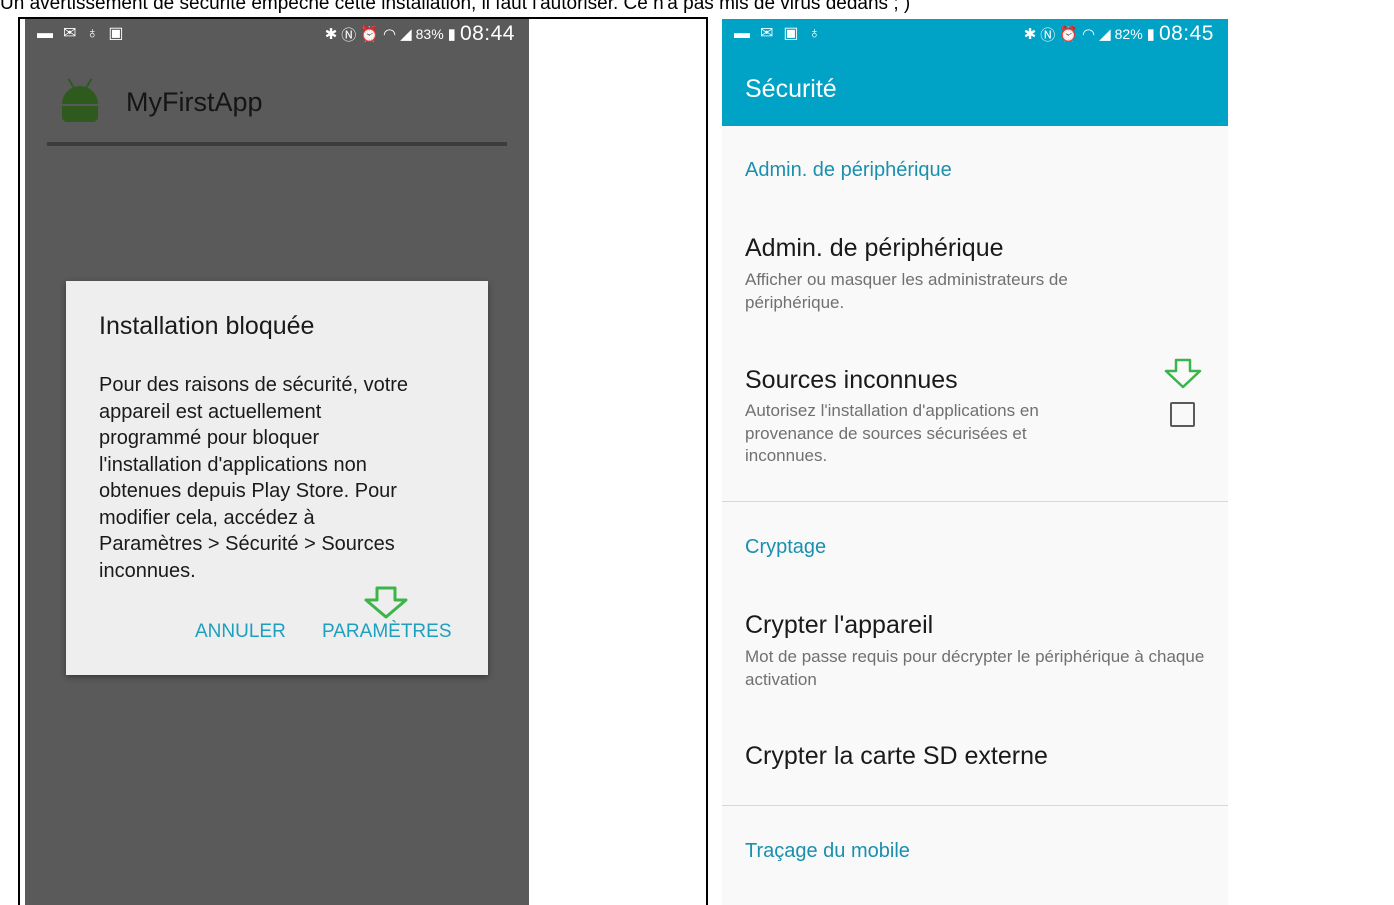 The image size is (1394, 905). What do you see at coordinates (896, 756) in the screenshot?
I see `pref-title: Crypter la carte SD externe` at bounding box center [896, 756].